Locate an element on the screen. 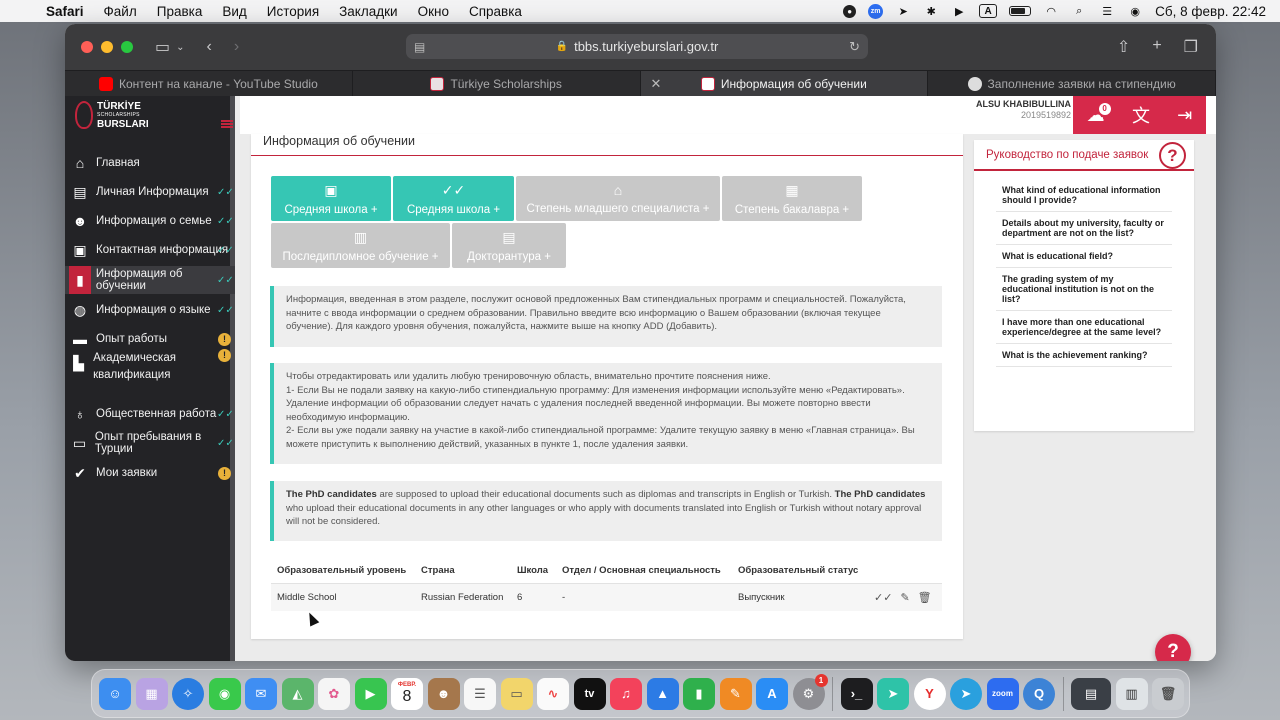 This screenshot has width=1280, height=720. logout-icon: ⇥ is located at coordinates (1184, 115).